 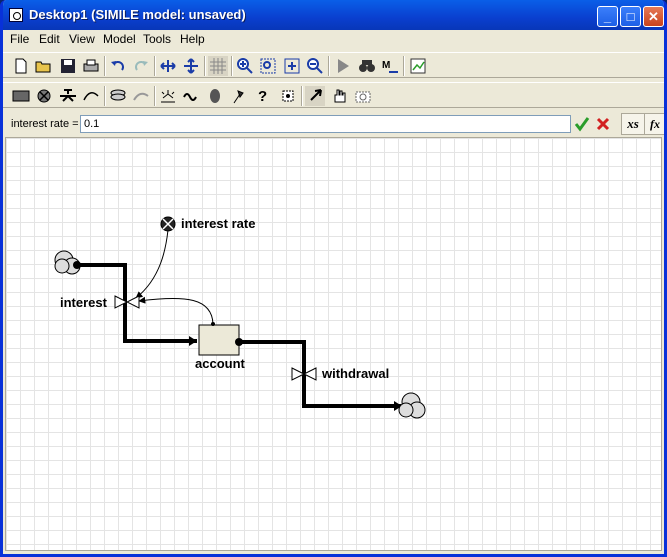 What do you see at coordinates (333, 15) in the screenshot?
I see `title-bar: Desktop1 (SIMILE model: unsaved) _ □ ✕` at bounding box center [333, 15].